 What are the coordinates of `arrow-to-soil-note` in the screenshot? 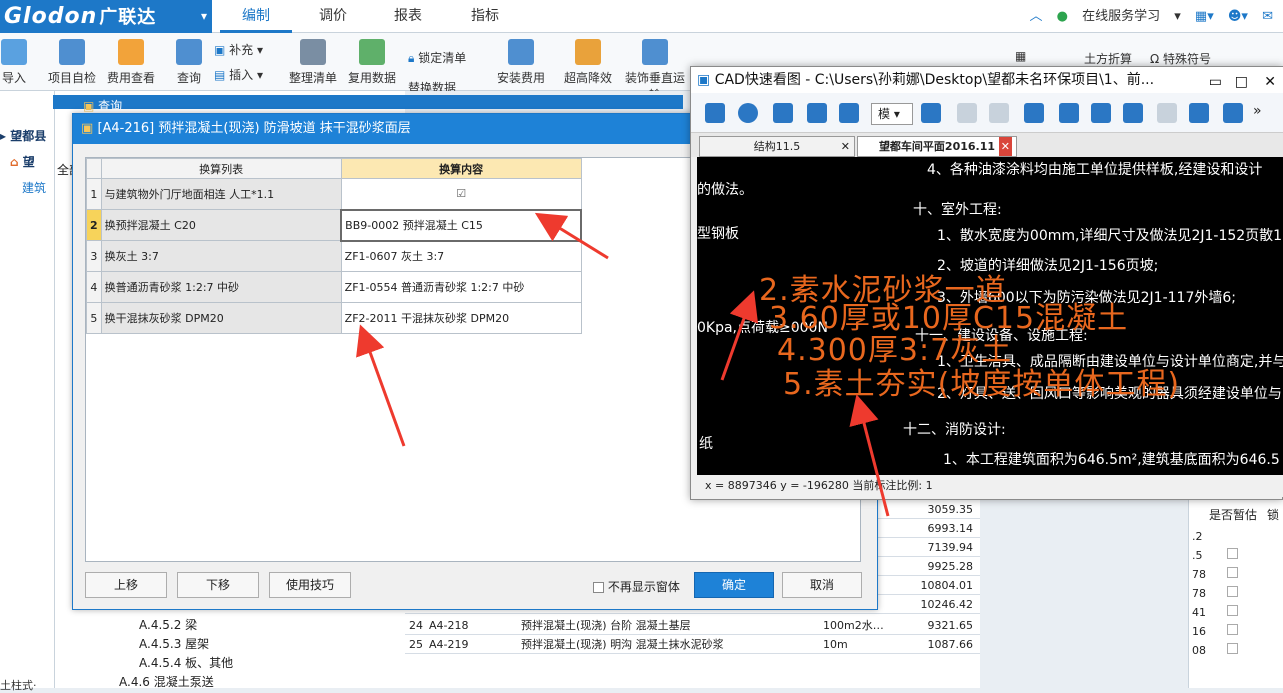 It's located at (869, 455).